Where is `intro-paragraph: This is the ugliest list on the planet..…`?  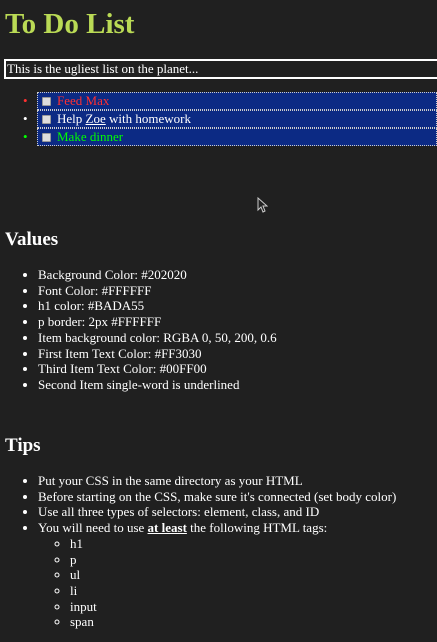
intro-paragraph: This is the ugliest list on the planet..… is located at coordinates (220, 69).